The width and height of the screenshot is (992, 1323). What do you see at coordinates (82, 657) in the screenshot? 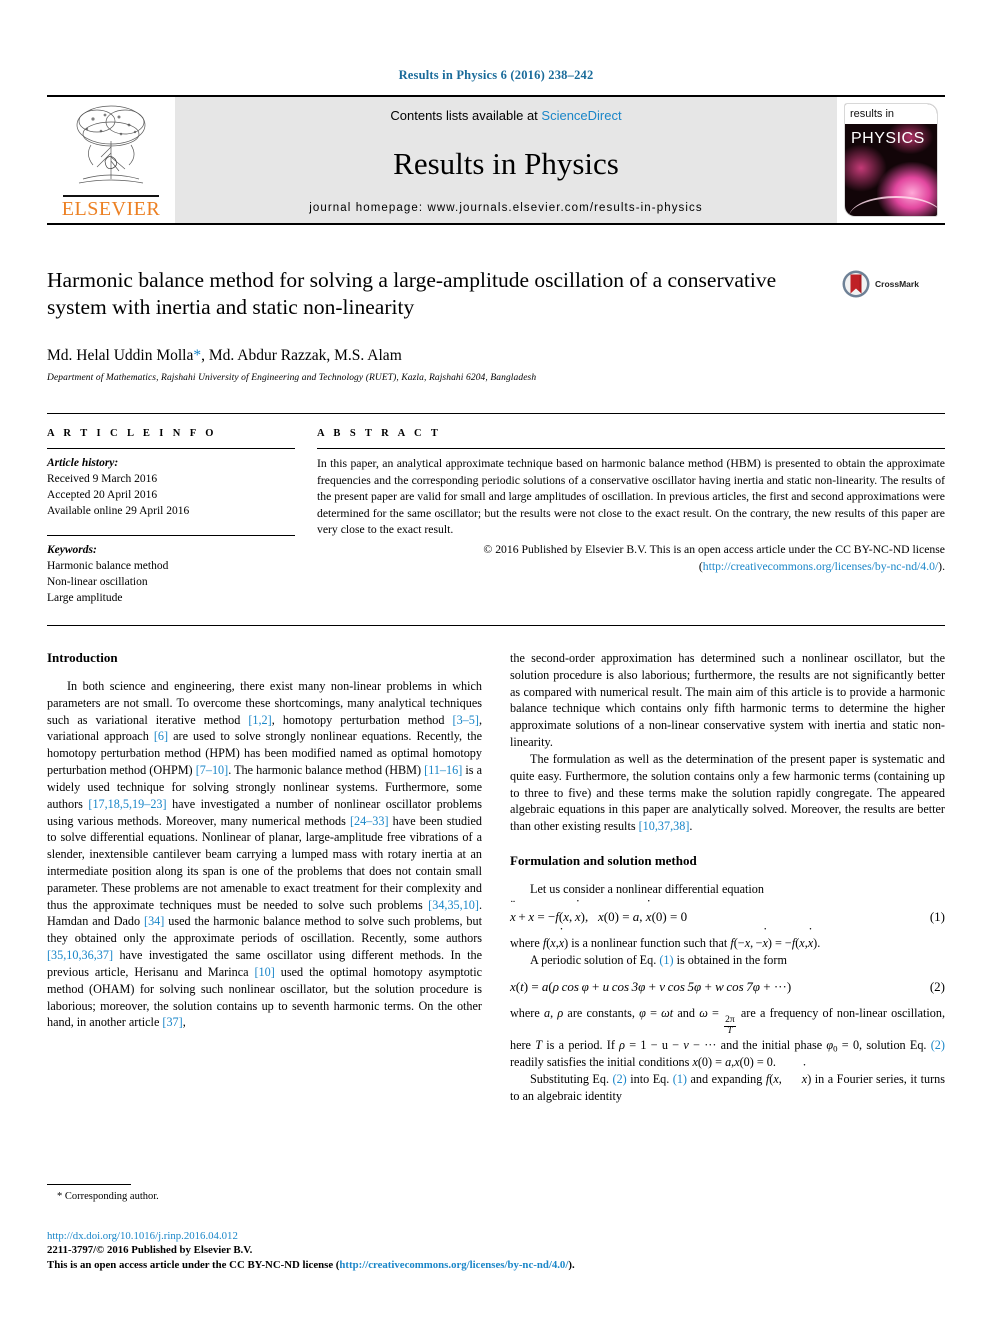
I see `section-heading-introduction: Introduction` at bounding box center [82, 657].